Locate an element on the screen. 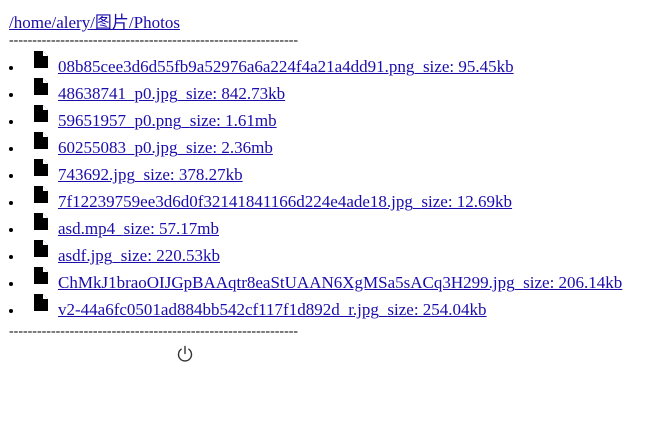 The width and height of the screenshot is (661, 428). file-name: 59651957_p0.png is located at coordinates (120, 120).